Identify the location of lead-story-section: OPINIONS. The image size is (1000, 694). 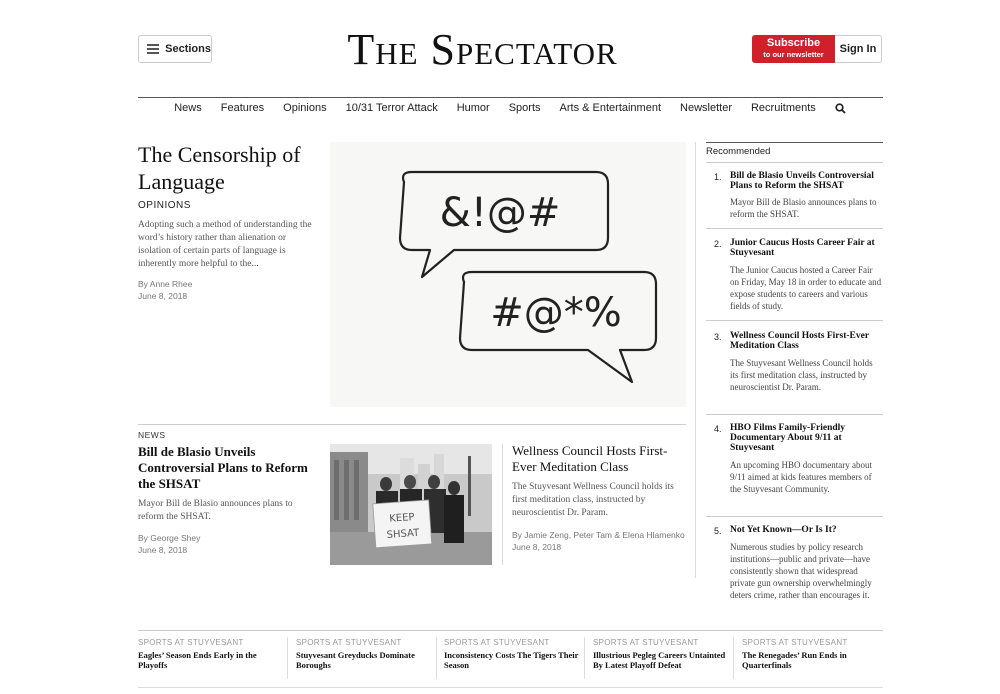
(164, 205).